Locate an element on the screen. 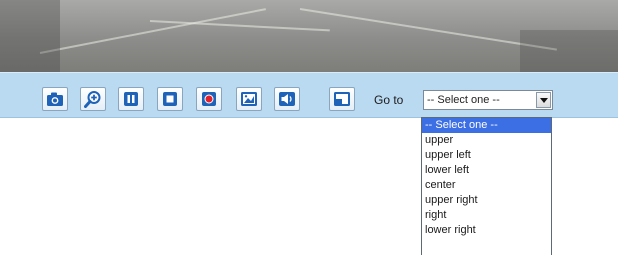 The image size is (618, 255). goto-preset-select: -- Select one -- is located at coordinates (488, 100).